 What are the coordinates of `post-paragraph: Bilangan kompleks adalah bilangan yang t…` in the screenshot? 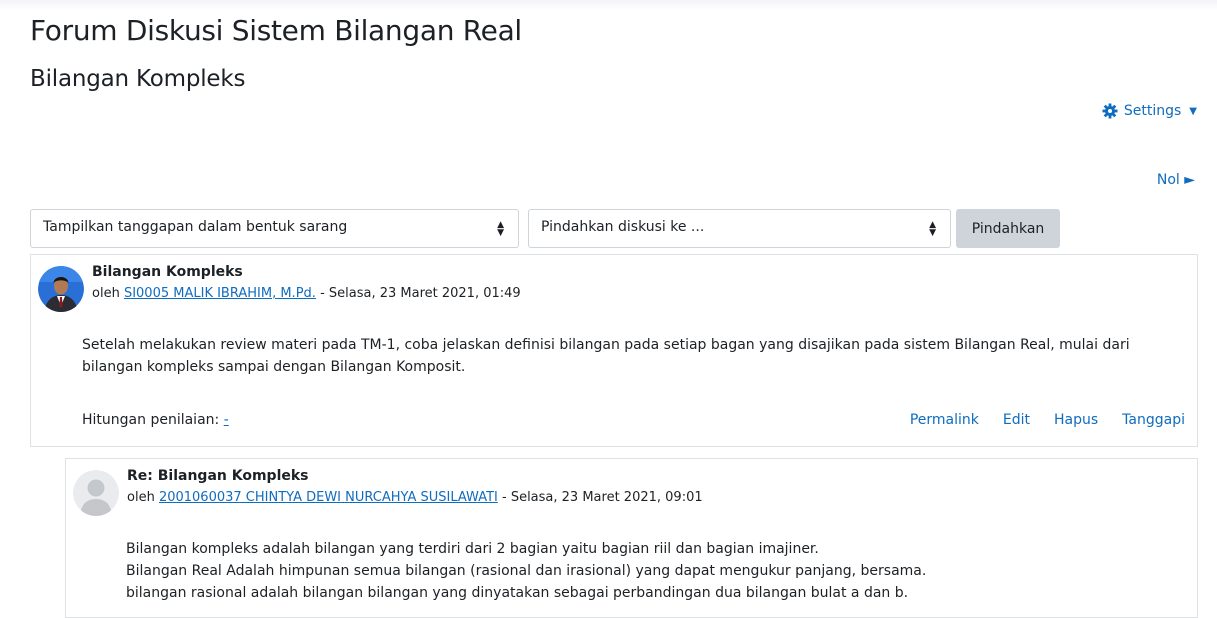 It's located at (472, 549).